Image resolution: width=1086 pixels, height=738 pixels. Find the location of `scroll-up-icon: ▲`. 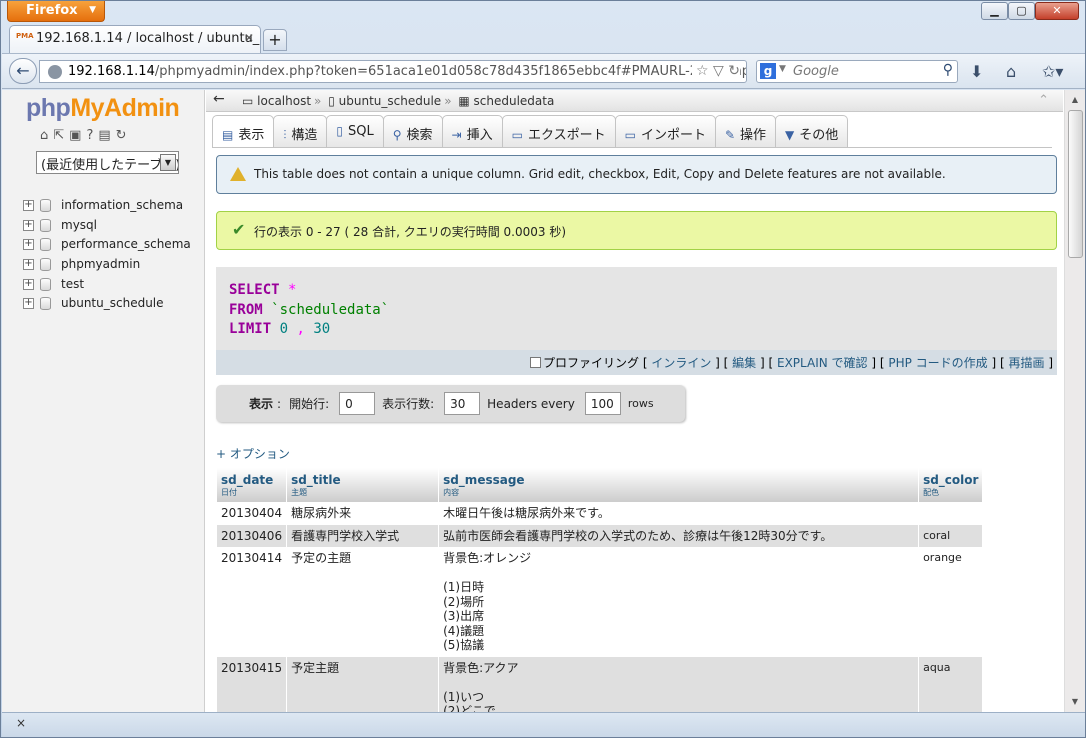

scroll-up-icon: ▲ is located at coordinates (1075, 100).